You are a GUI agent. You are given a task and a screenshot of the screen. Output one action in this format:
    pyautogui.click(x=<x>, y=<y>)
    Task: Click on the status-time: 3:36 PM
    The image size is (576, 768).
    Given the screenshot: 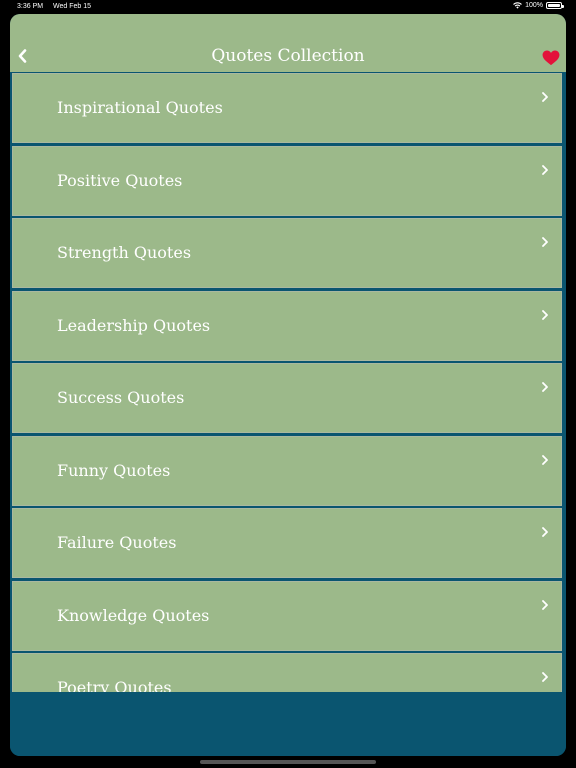 What is the action you would take?
    pyautogui.click(x=30, y=6)
    